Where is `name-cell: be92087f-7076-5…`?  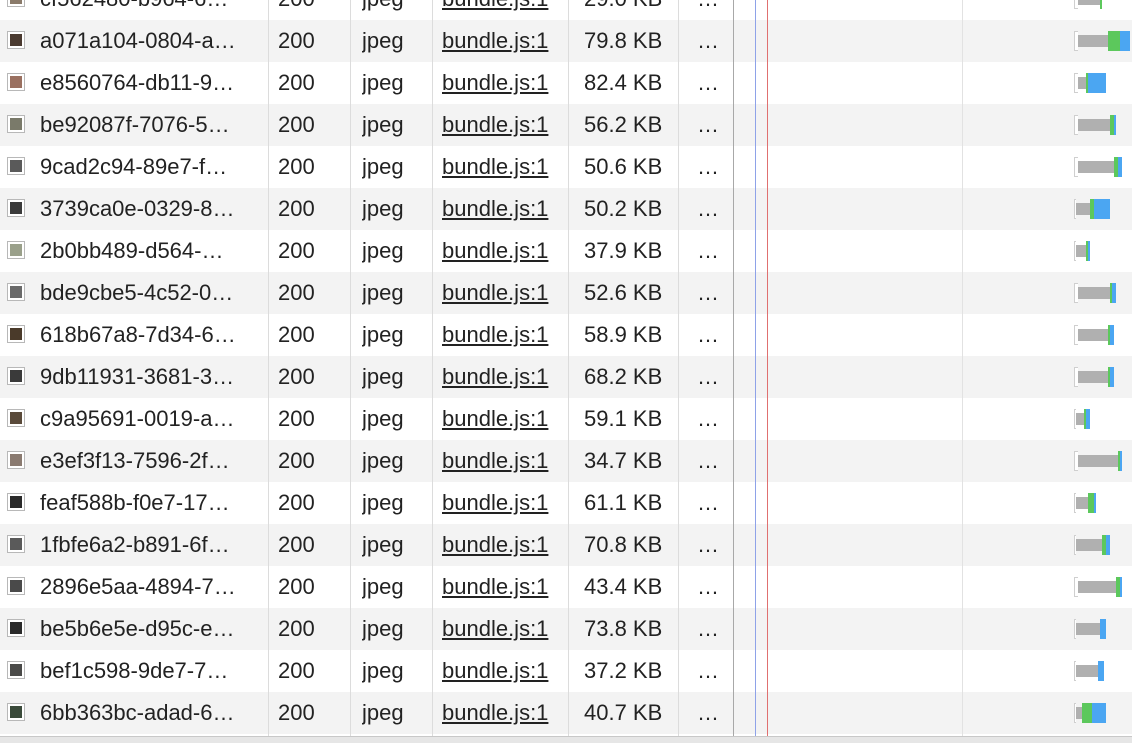
name-cell: be92087f-7076-5… is located at coordinates (134, 125).